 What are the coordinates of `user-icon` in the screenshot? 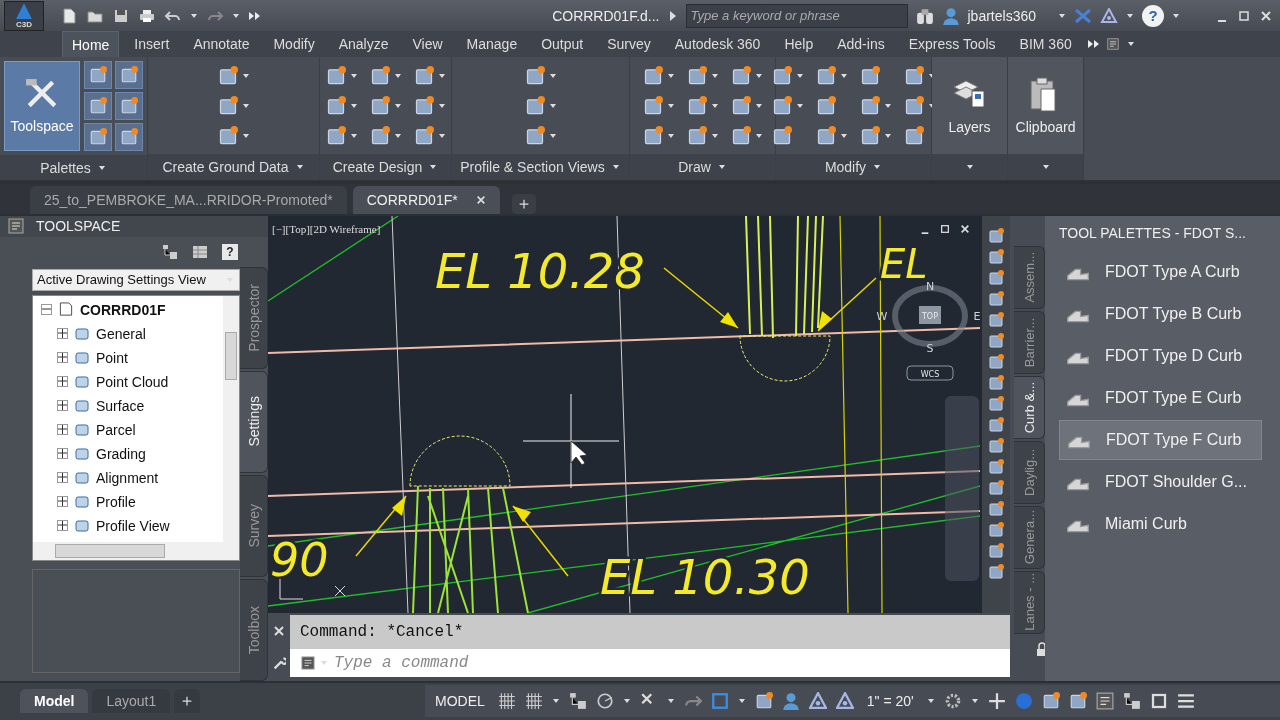 It's located at (950, 15).